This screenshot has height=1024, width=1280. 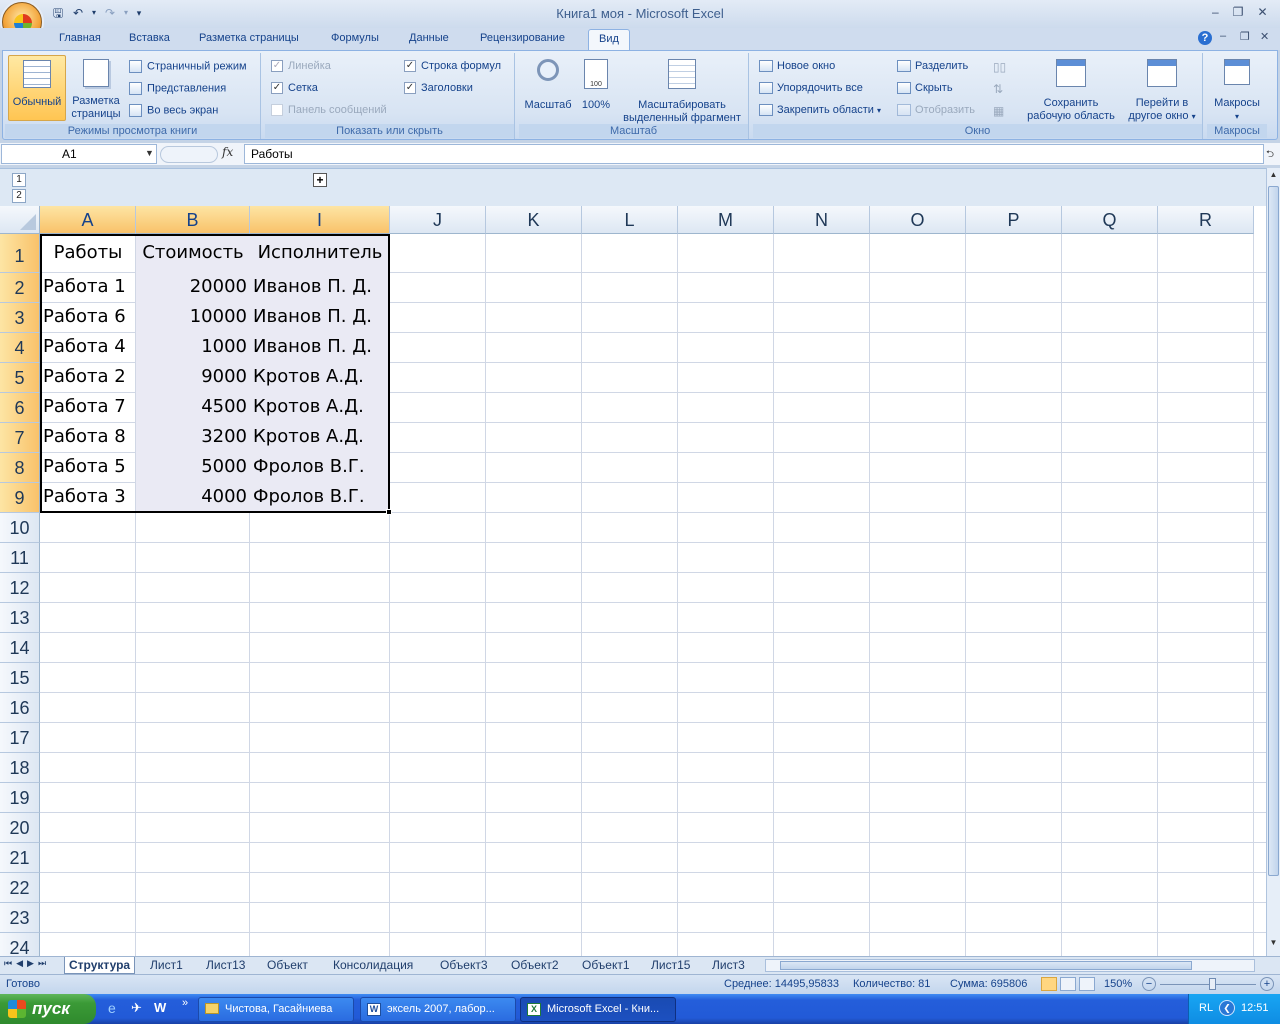 What do you see at coordinates (932, 66) in the screenshot?
I see `split-button: Разделить` at bounding box center [932, 66].